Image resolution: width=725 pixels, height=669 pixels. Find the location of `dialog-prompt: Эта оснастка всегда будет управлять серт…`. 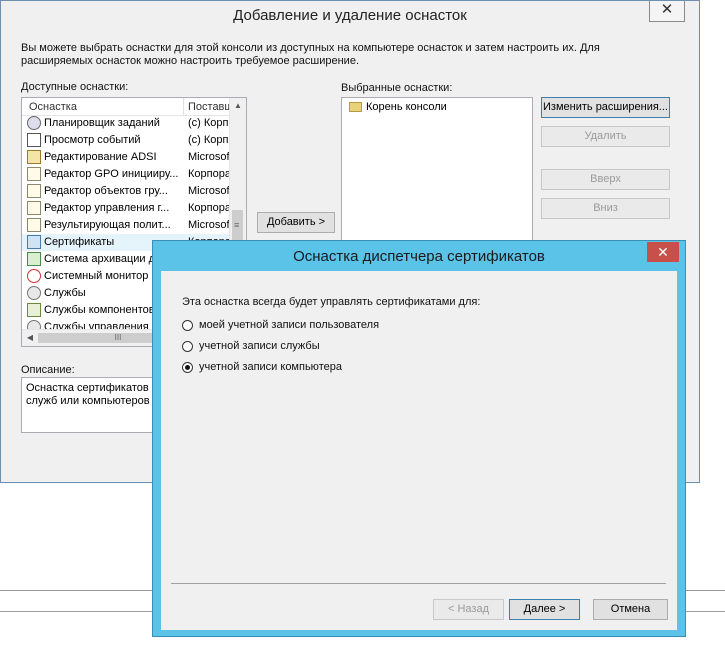

dialog-prompt: Эта оснастка всегда будет управлять серт… is located at coordinates (331, 302).